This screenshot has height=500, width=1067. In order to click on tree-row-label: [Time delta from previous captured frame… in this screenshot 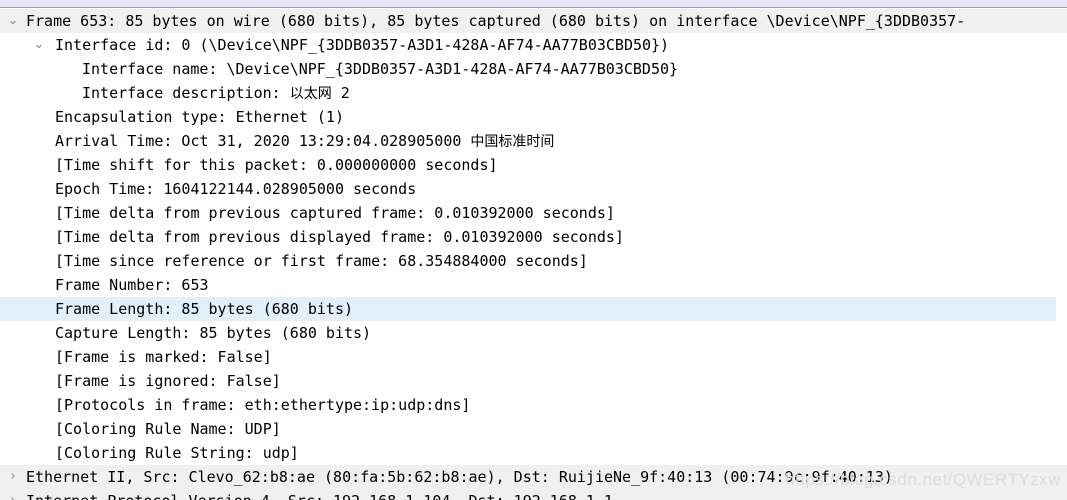, I will do `click(335, 213)`.